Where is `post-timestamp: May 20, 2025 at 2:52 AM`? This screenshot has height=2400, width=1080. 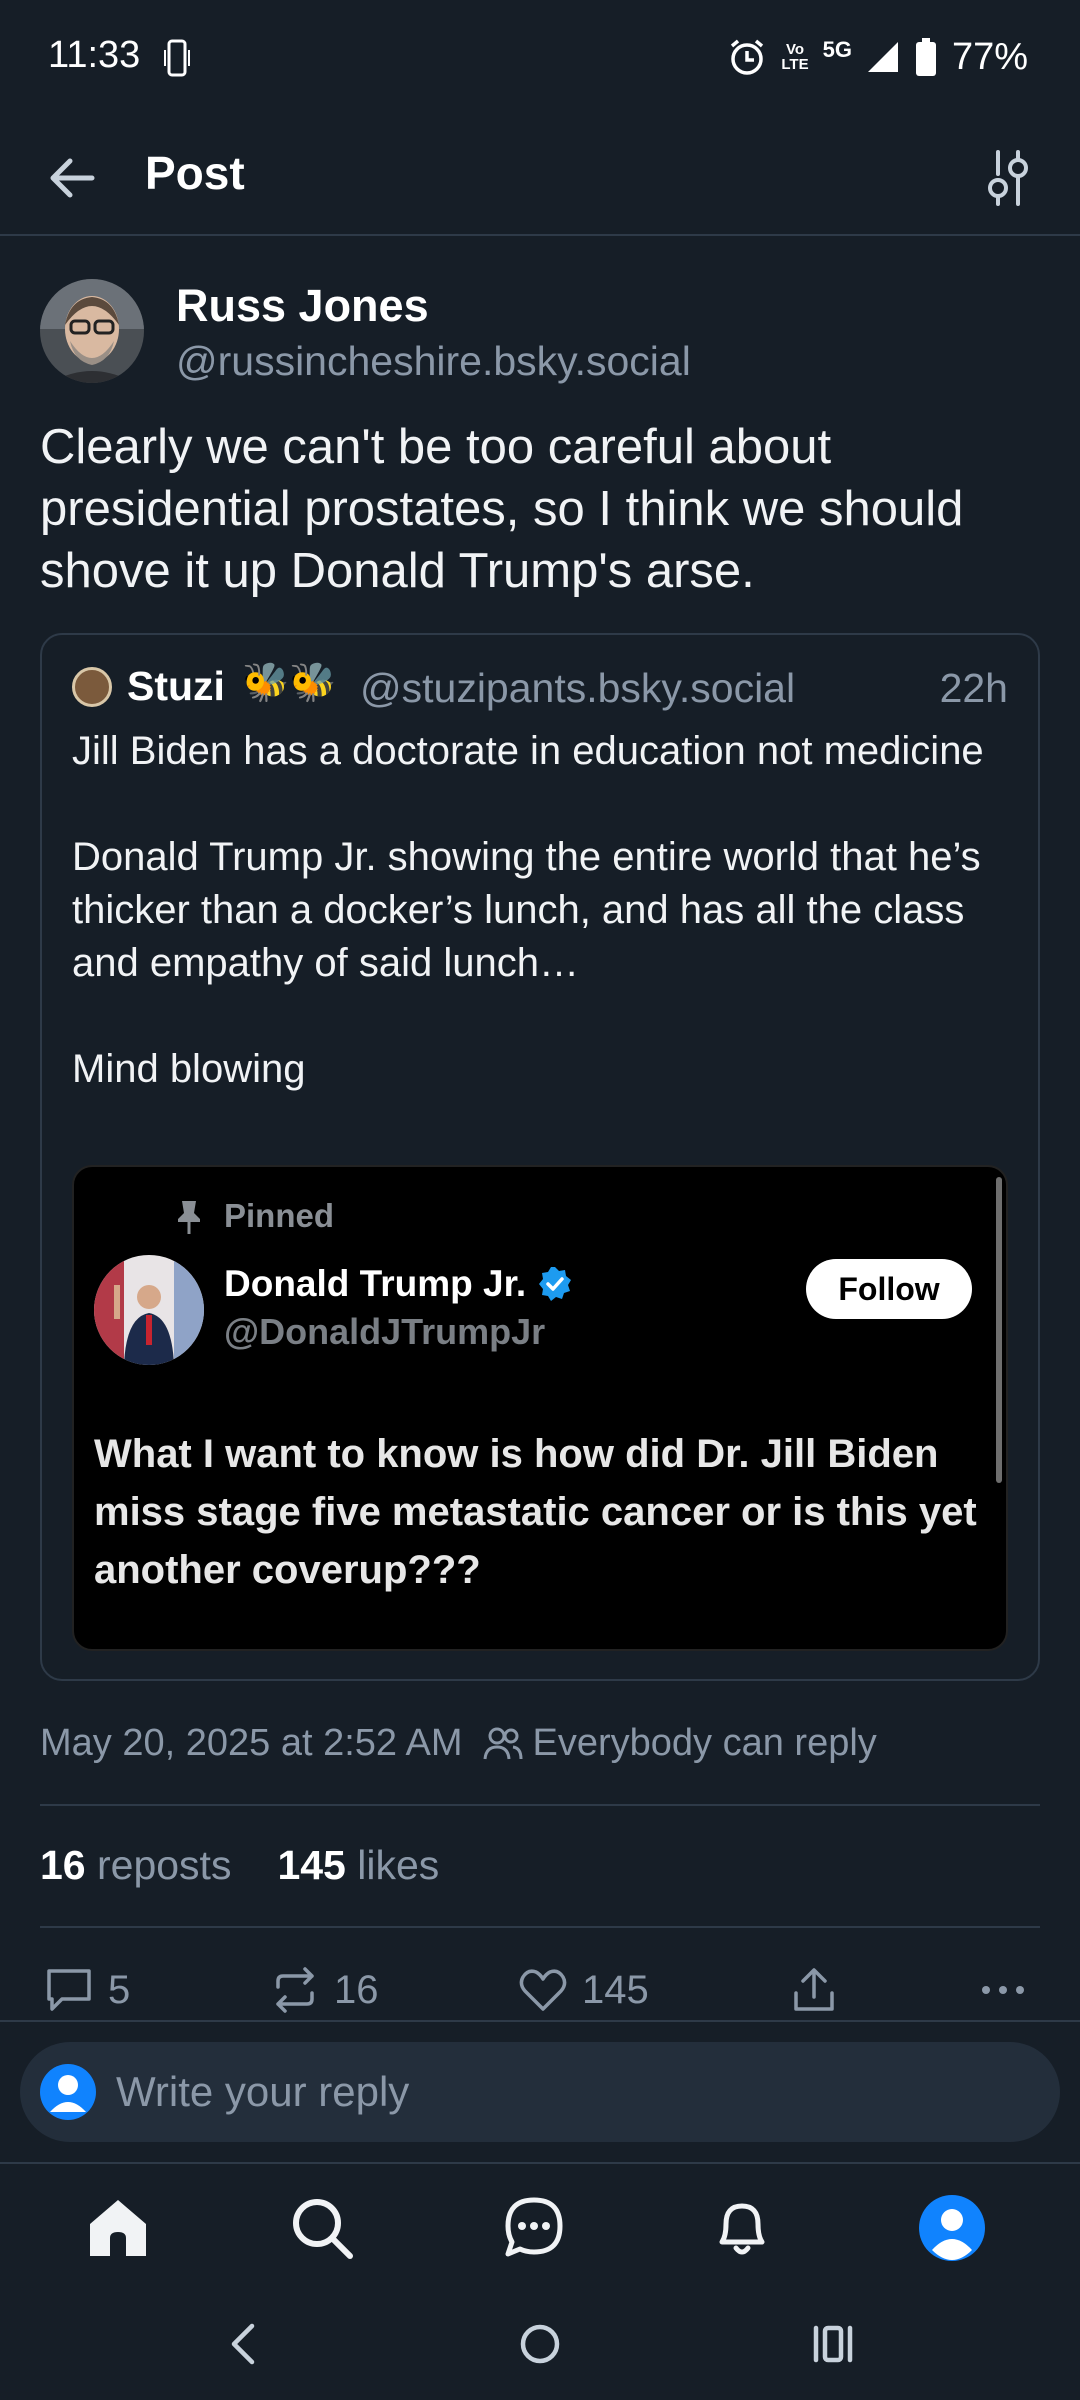 post-timestamp: May 20, 2025 at 2:52 AM is located at coordinates (251, 1743).